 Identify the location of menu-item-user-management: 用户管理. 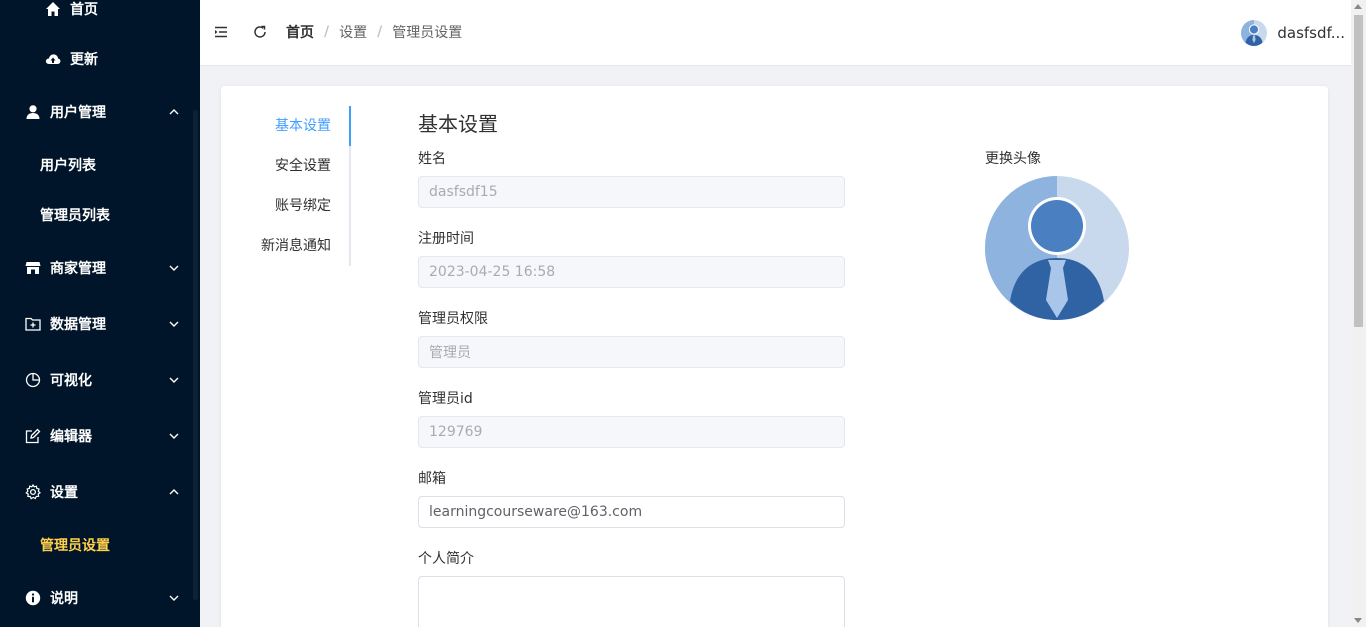
(100, 112).